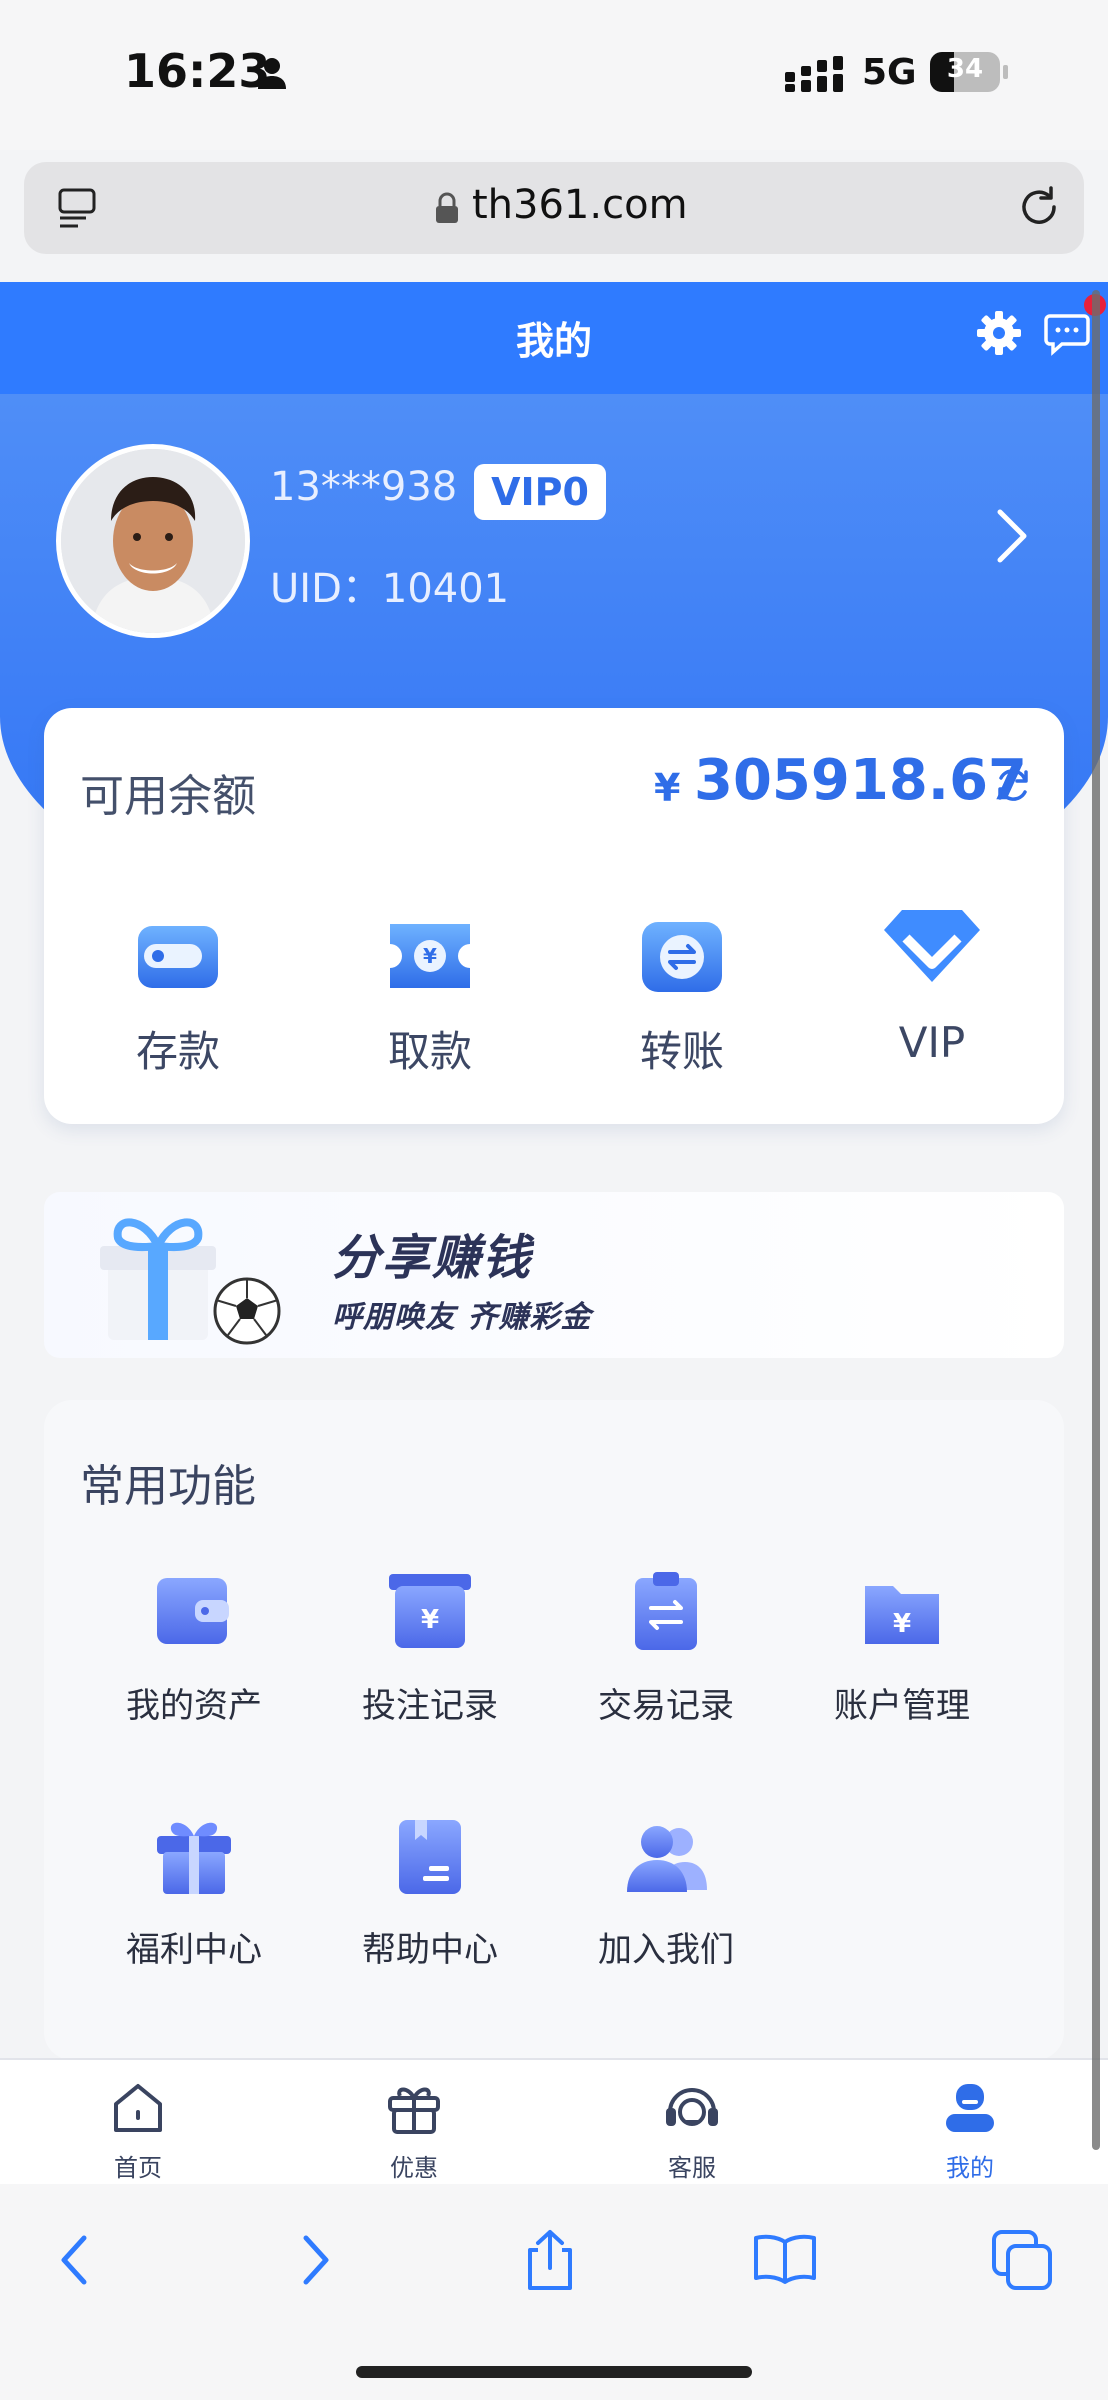 This screenshot has height=2400, width=1108. I want to click on avatar-image, so click(153, 541).